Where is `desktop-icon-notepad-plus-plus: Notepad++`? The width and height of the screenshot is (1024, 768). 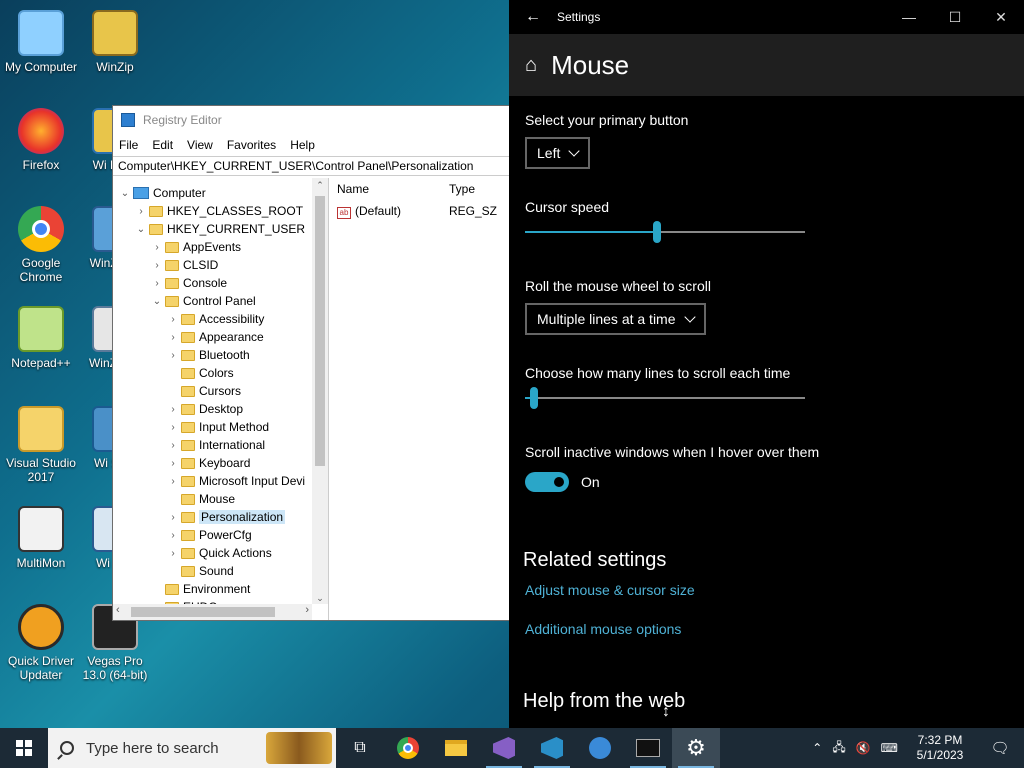
desktop-icon-notepad-plus-plus: Notepad++ is located at coordinates (41, 338).